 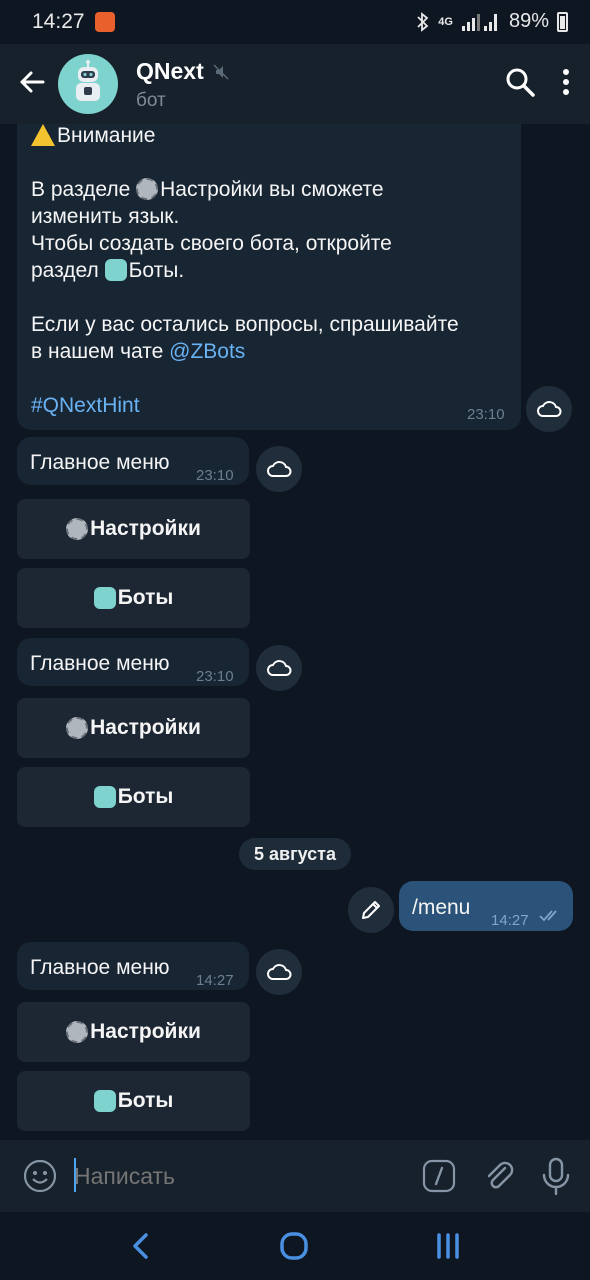 What do you see at coordinates (486, 906) in the screenshot?
I see `outgoing-message-bubble: /menu 14:27` at bounding box center [486, 906].